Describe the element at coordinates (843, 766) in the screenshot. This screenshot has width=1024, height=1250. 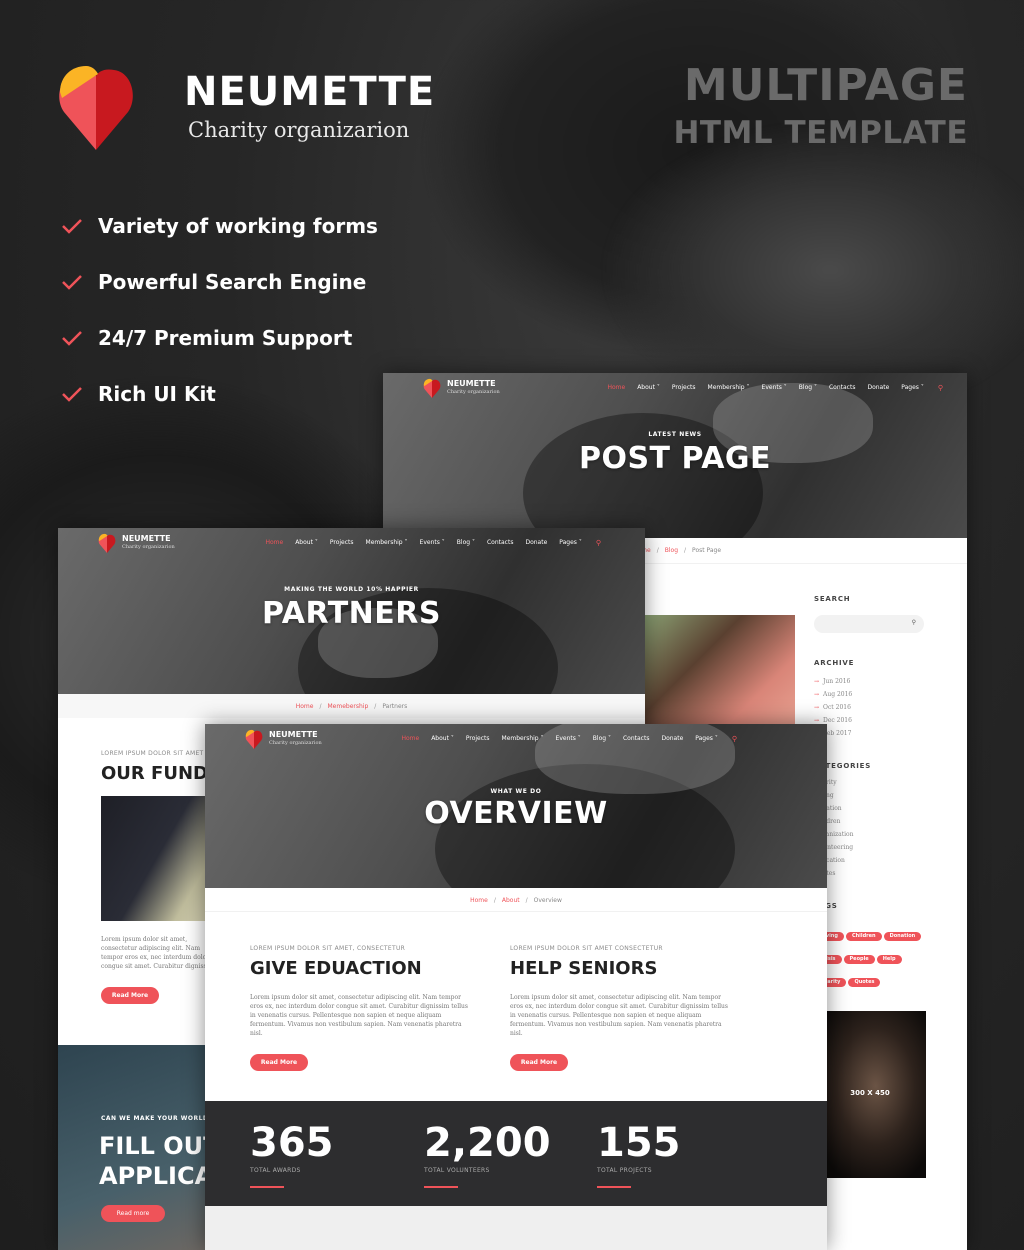
I see `sidebar-categories-heading: CATEGORIES` at that location.